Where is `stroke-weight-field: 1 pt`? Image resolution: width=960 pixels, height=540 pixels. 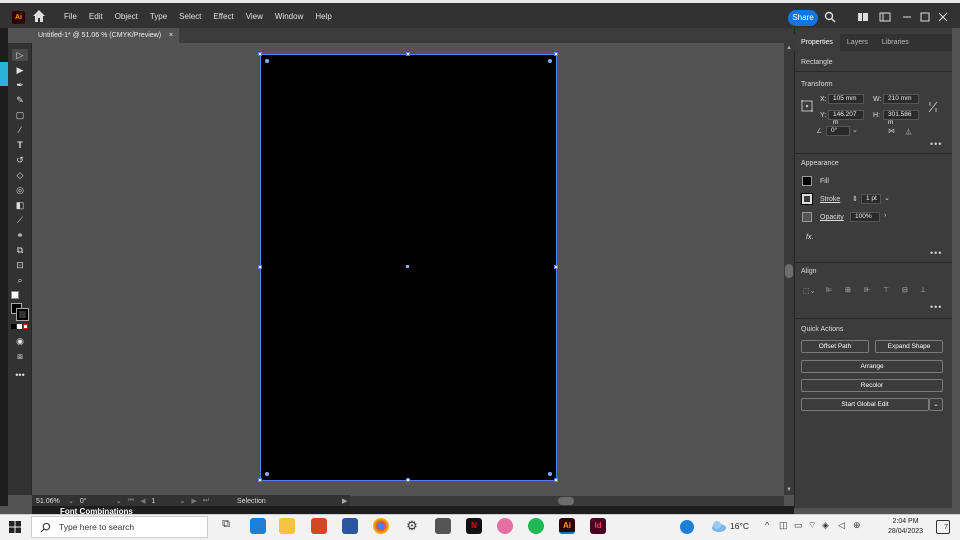 stroke-weight-field: 1 pt is located at coordinates (871, 199).